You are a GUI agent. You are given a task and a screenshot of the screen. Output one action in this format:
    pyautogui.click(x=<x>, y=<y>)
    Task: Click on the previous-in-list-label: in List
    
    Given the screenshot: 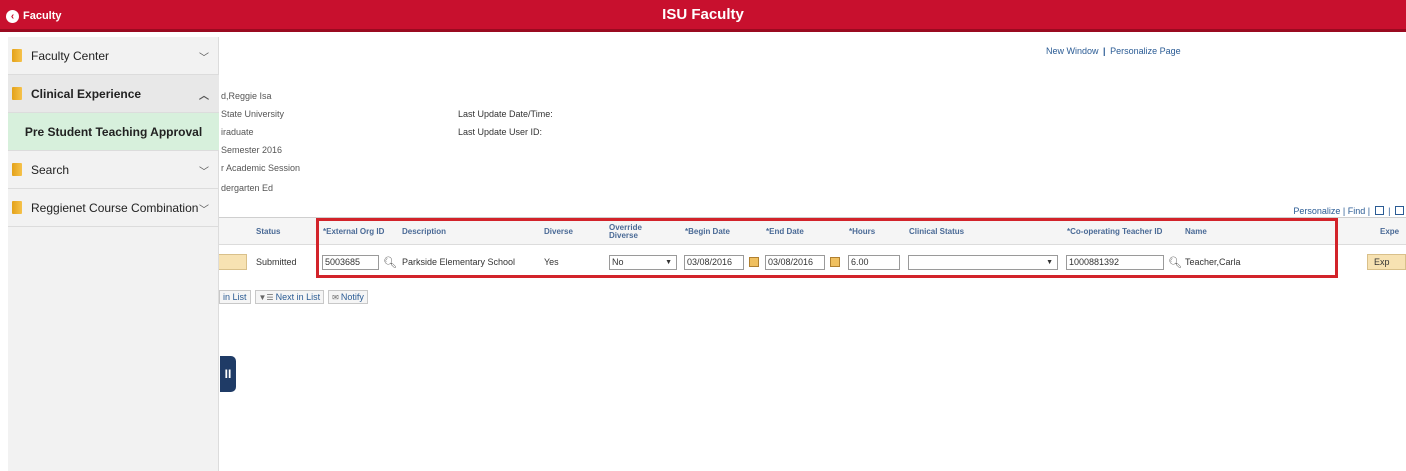 What is the action you would take?
    pyautogui.click(x=235, y=297)
    